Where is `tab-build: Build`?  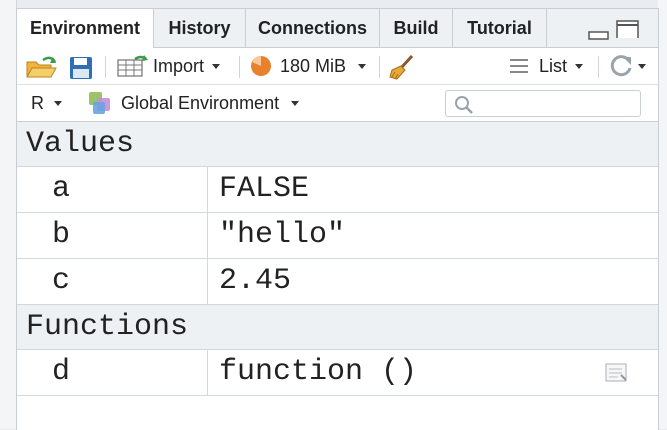 tab-build: Build is located at coordinates (416, 28).